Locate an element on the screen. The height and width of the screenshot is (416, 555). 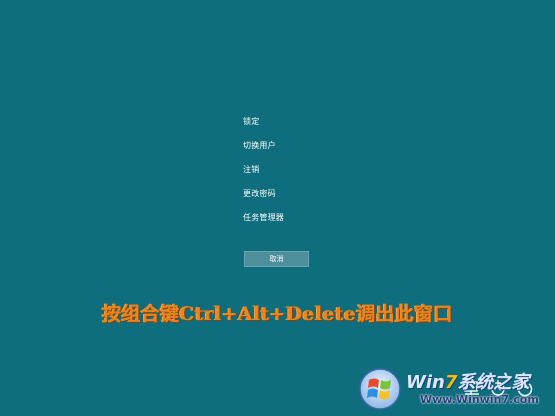
menu-item-lock: 锁定 is located at coordinates (313, 126).